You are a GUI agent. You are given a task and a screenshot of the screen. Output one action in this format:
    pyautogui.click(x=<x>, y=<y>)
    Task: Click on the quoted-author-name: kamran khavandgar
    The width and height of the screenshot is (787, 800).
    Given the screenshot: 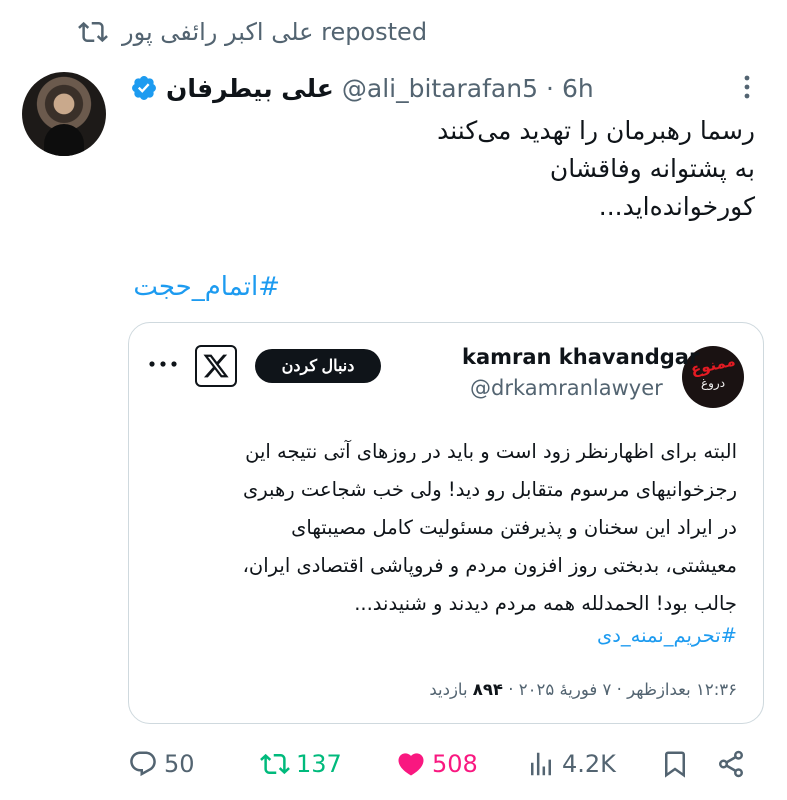 What is the action you would take?
    pyautogui.click(x=580, y=357)
    